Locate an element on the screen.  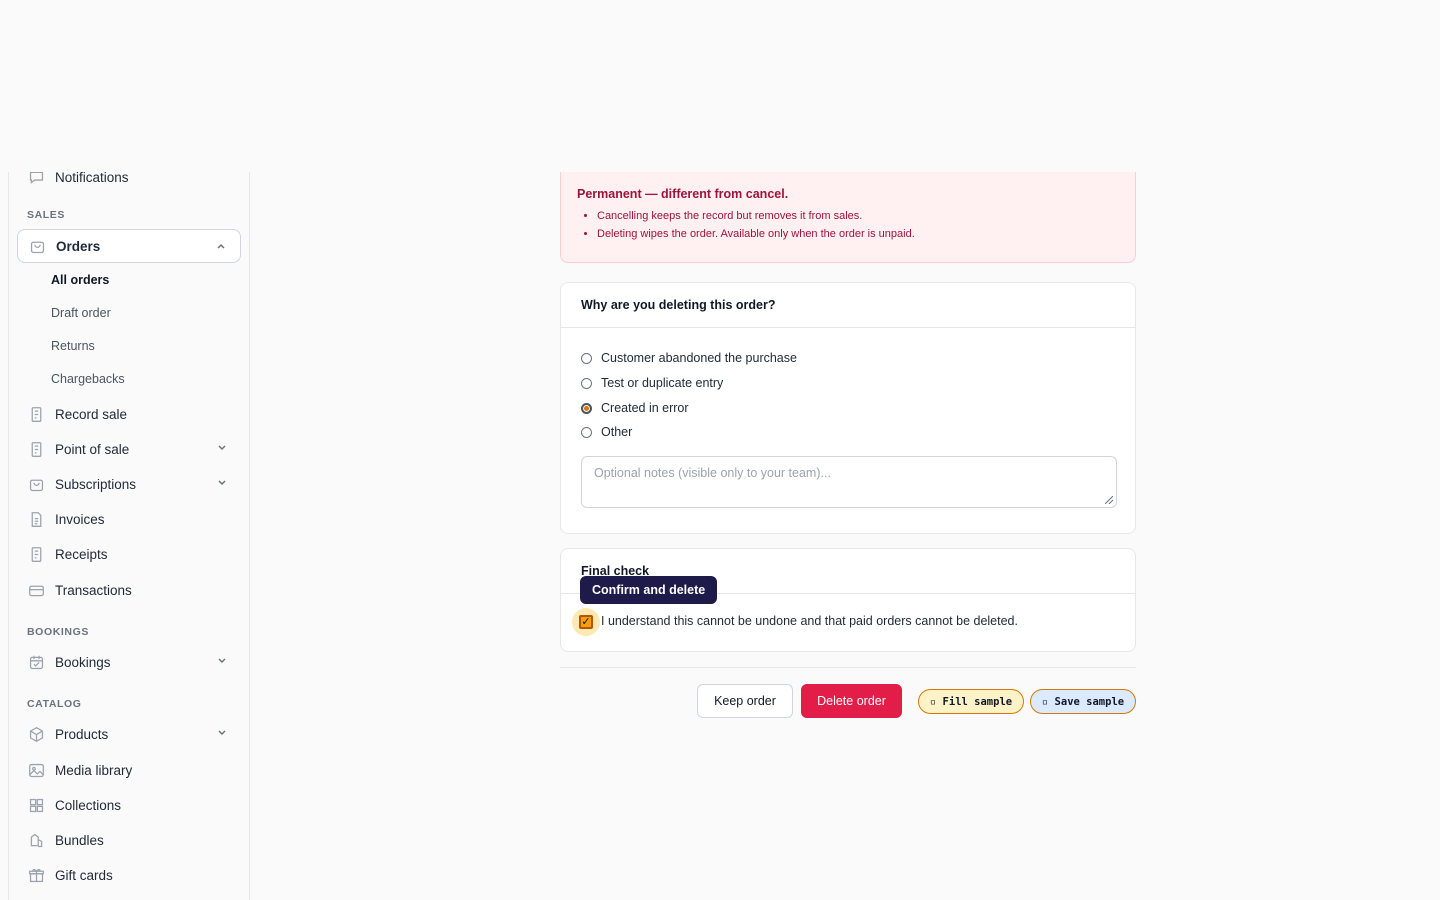
check-icon: ✓ is located at coordinates (586, 621).